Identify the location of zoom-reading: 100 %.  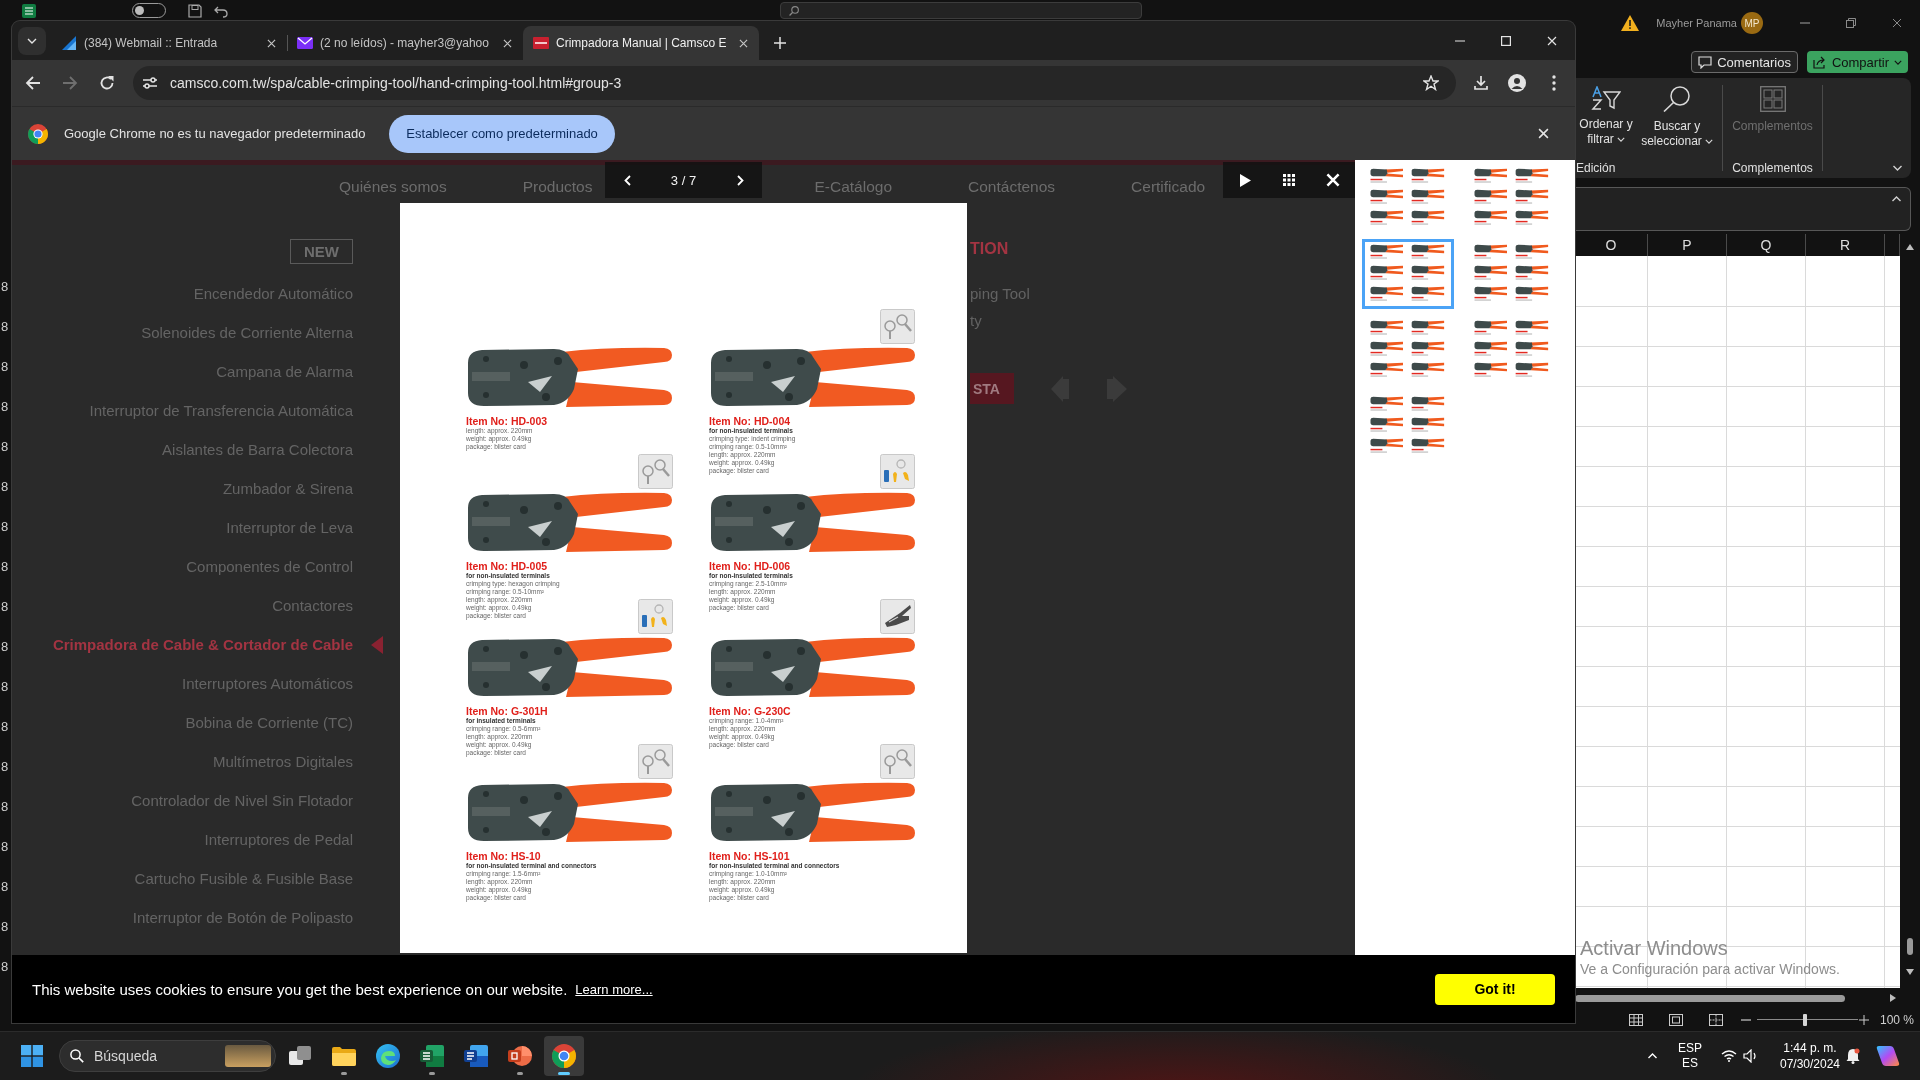
(1897, 1019).